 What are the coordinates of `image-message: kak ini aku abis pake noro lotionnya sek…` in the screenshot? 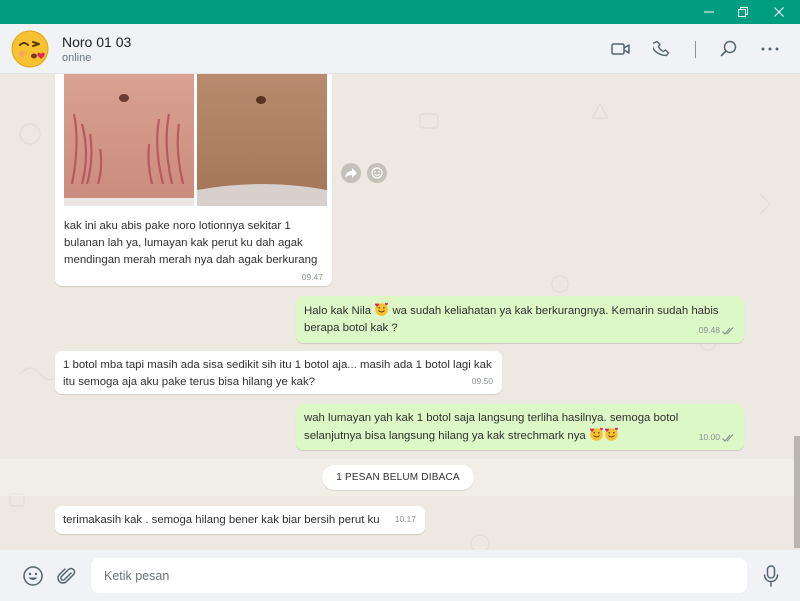 It's located at (193, 180).